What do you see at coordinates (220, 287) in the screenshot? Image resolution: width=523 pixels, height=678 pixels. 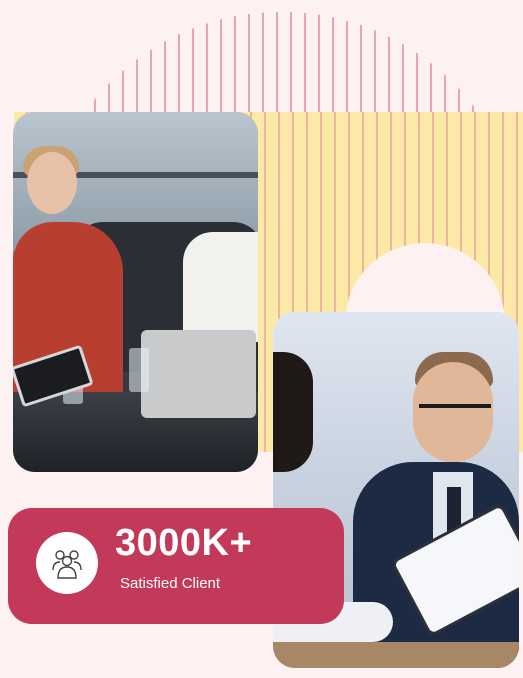 I see `photo-person-right` at bounding box center [220, 287].